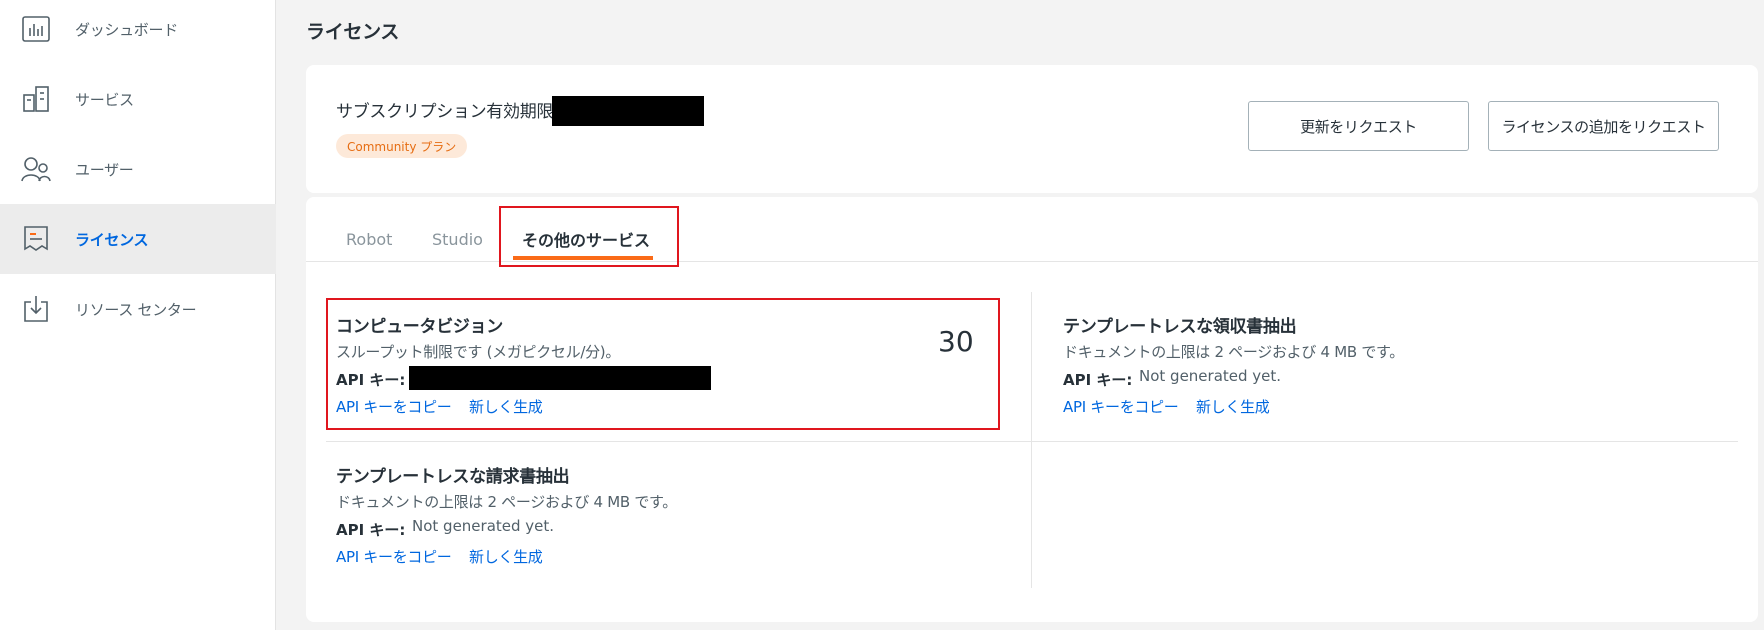  What do you see at coordinates (402, 146) in the screenshot?
I see `plan-badge: Community プラン` at bounding box center [402, 146].